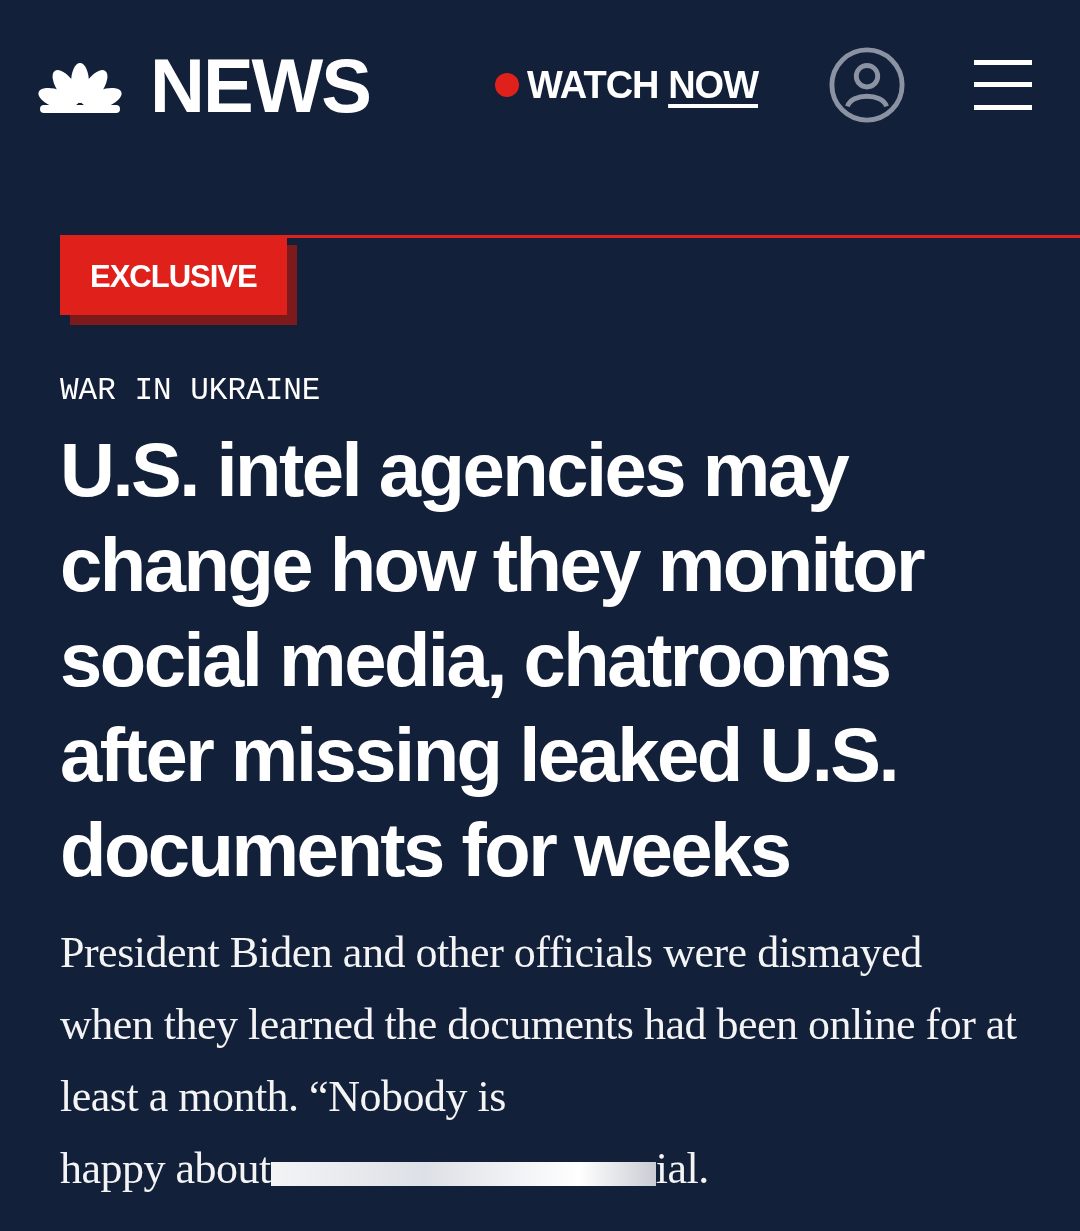  I want to click on summary-text: ial., so click(682, 1169).